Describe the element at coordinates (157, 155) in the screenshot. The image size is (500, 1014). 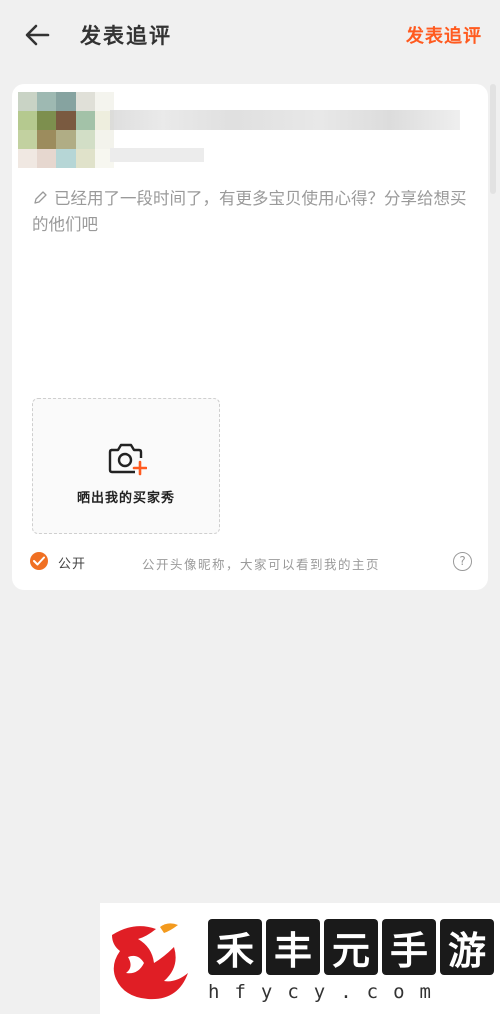
I see `product-spec-blurred` at that location.